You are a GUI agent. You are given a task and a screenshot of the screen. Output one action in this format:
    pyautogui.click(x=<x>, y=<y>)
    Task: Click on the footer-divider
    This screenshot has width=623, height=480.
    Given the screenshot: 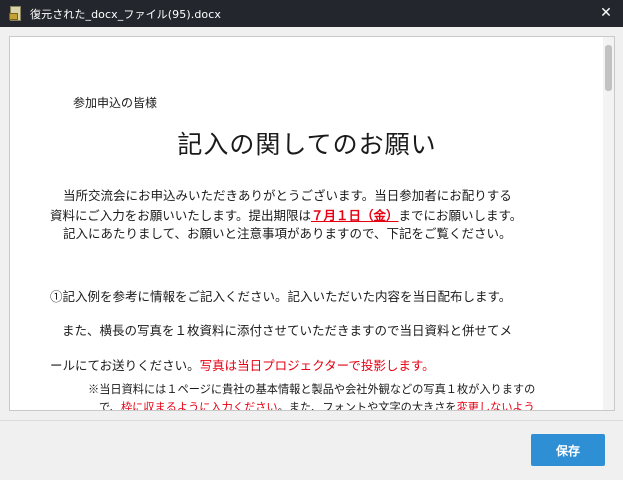 What is the action you would take?
    pyautogui.click(x=311, y=420)
    